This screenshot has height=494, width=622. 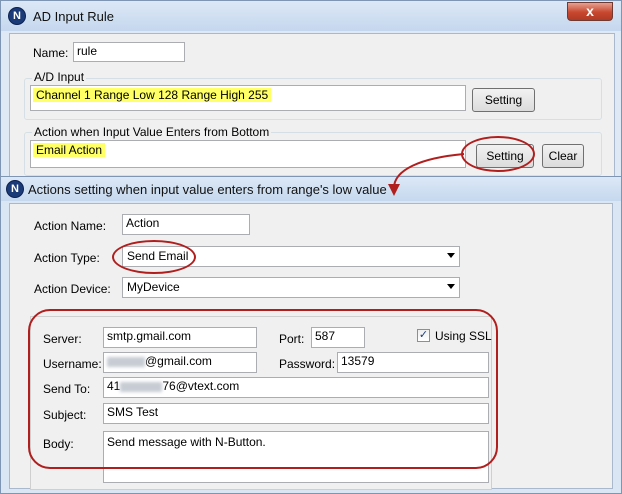 I want to click on dialog-app-icon: N, so click(x=15, y=189).